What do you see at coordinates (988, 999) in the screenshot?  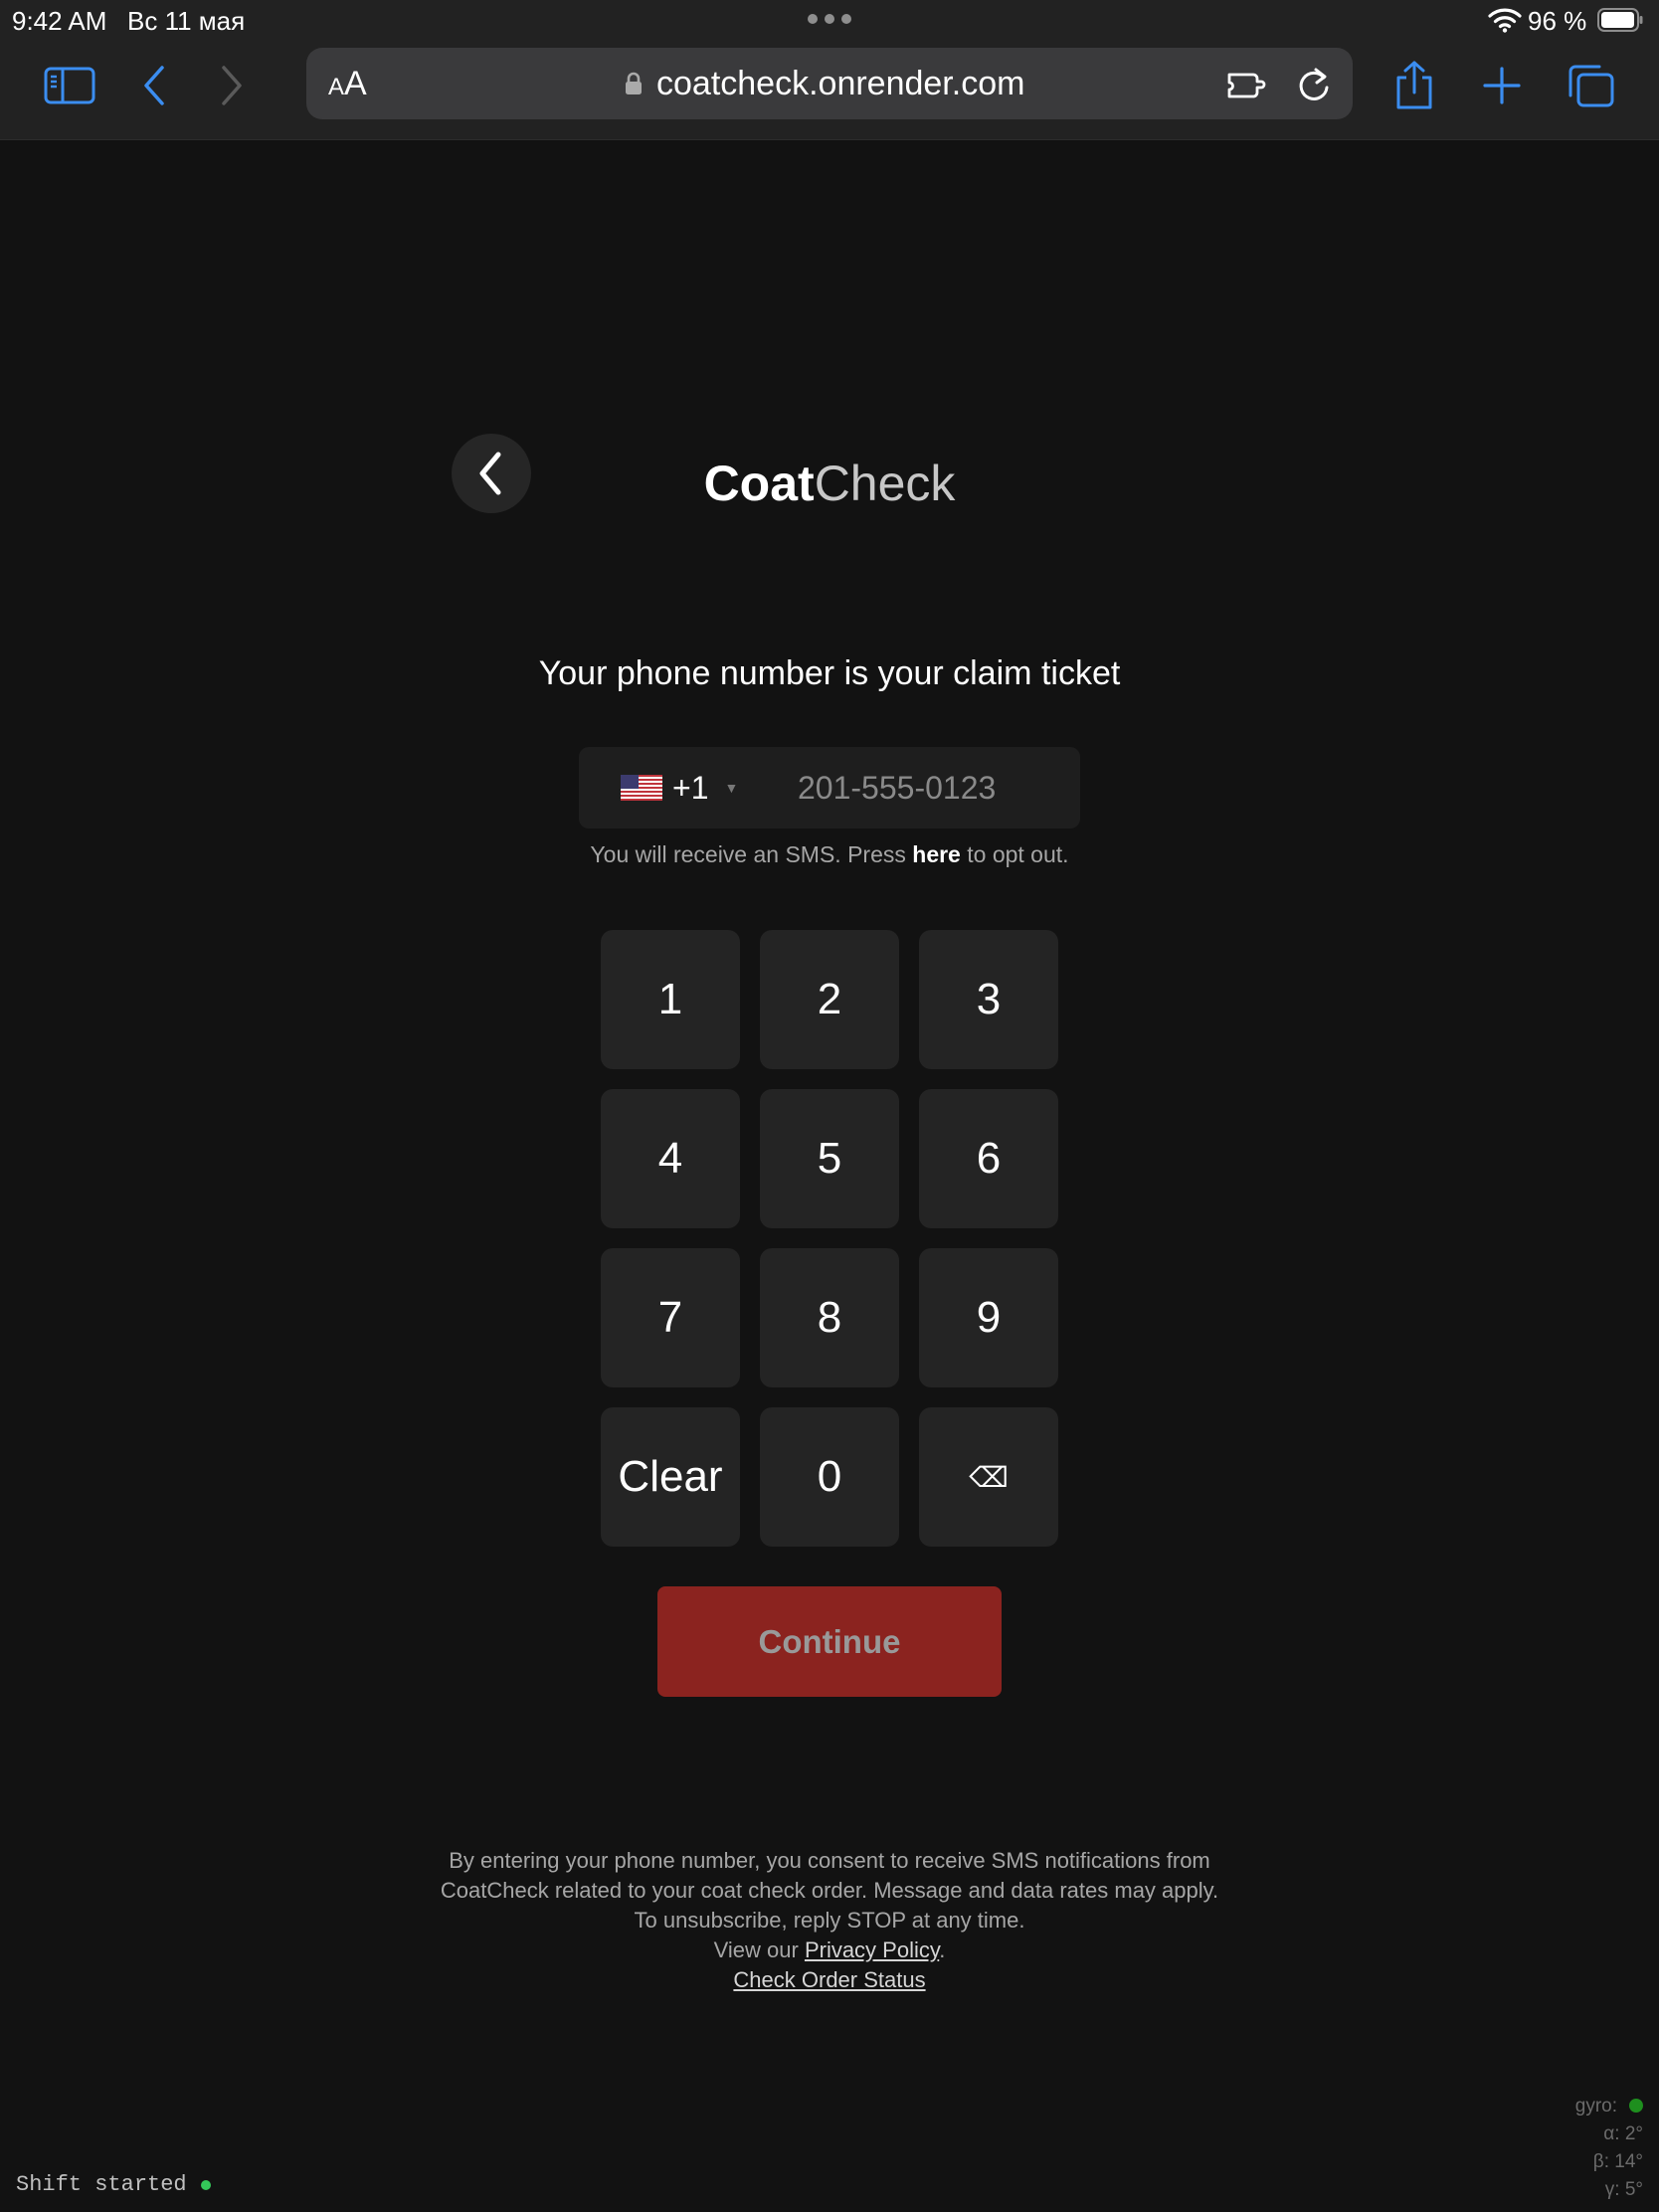 I see `key-3: 3` at bounding box center [988, 999].